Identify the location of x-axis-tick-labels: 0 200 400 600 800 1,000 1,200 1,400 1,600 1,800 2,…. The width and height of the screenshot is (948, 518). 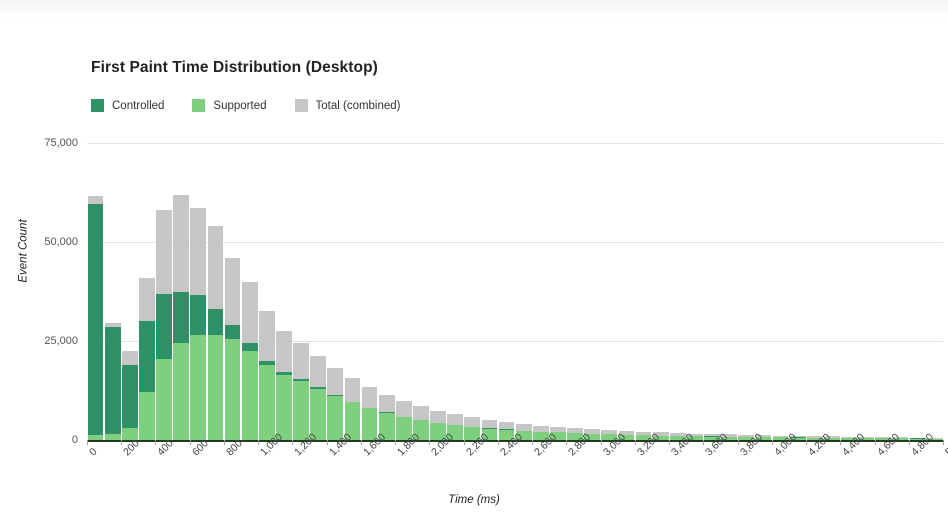
(517, 461).